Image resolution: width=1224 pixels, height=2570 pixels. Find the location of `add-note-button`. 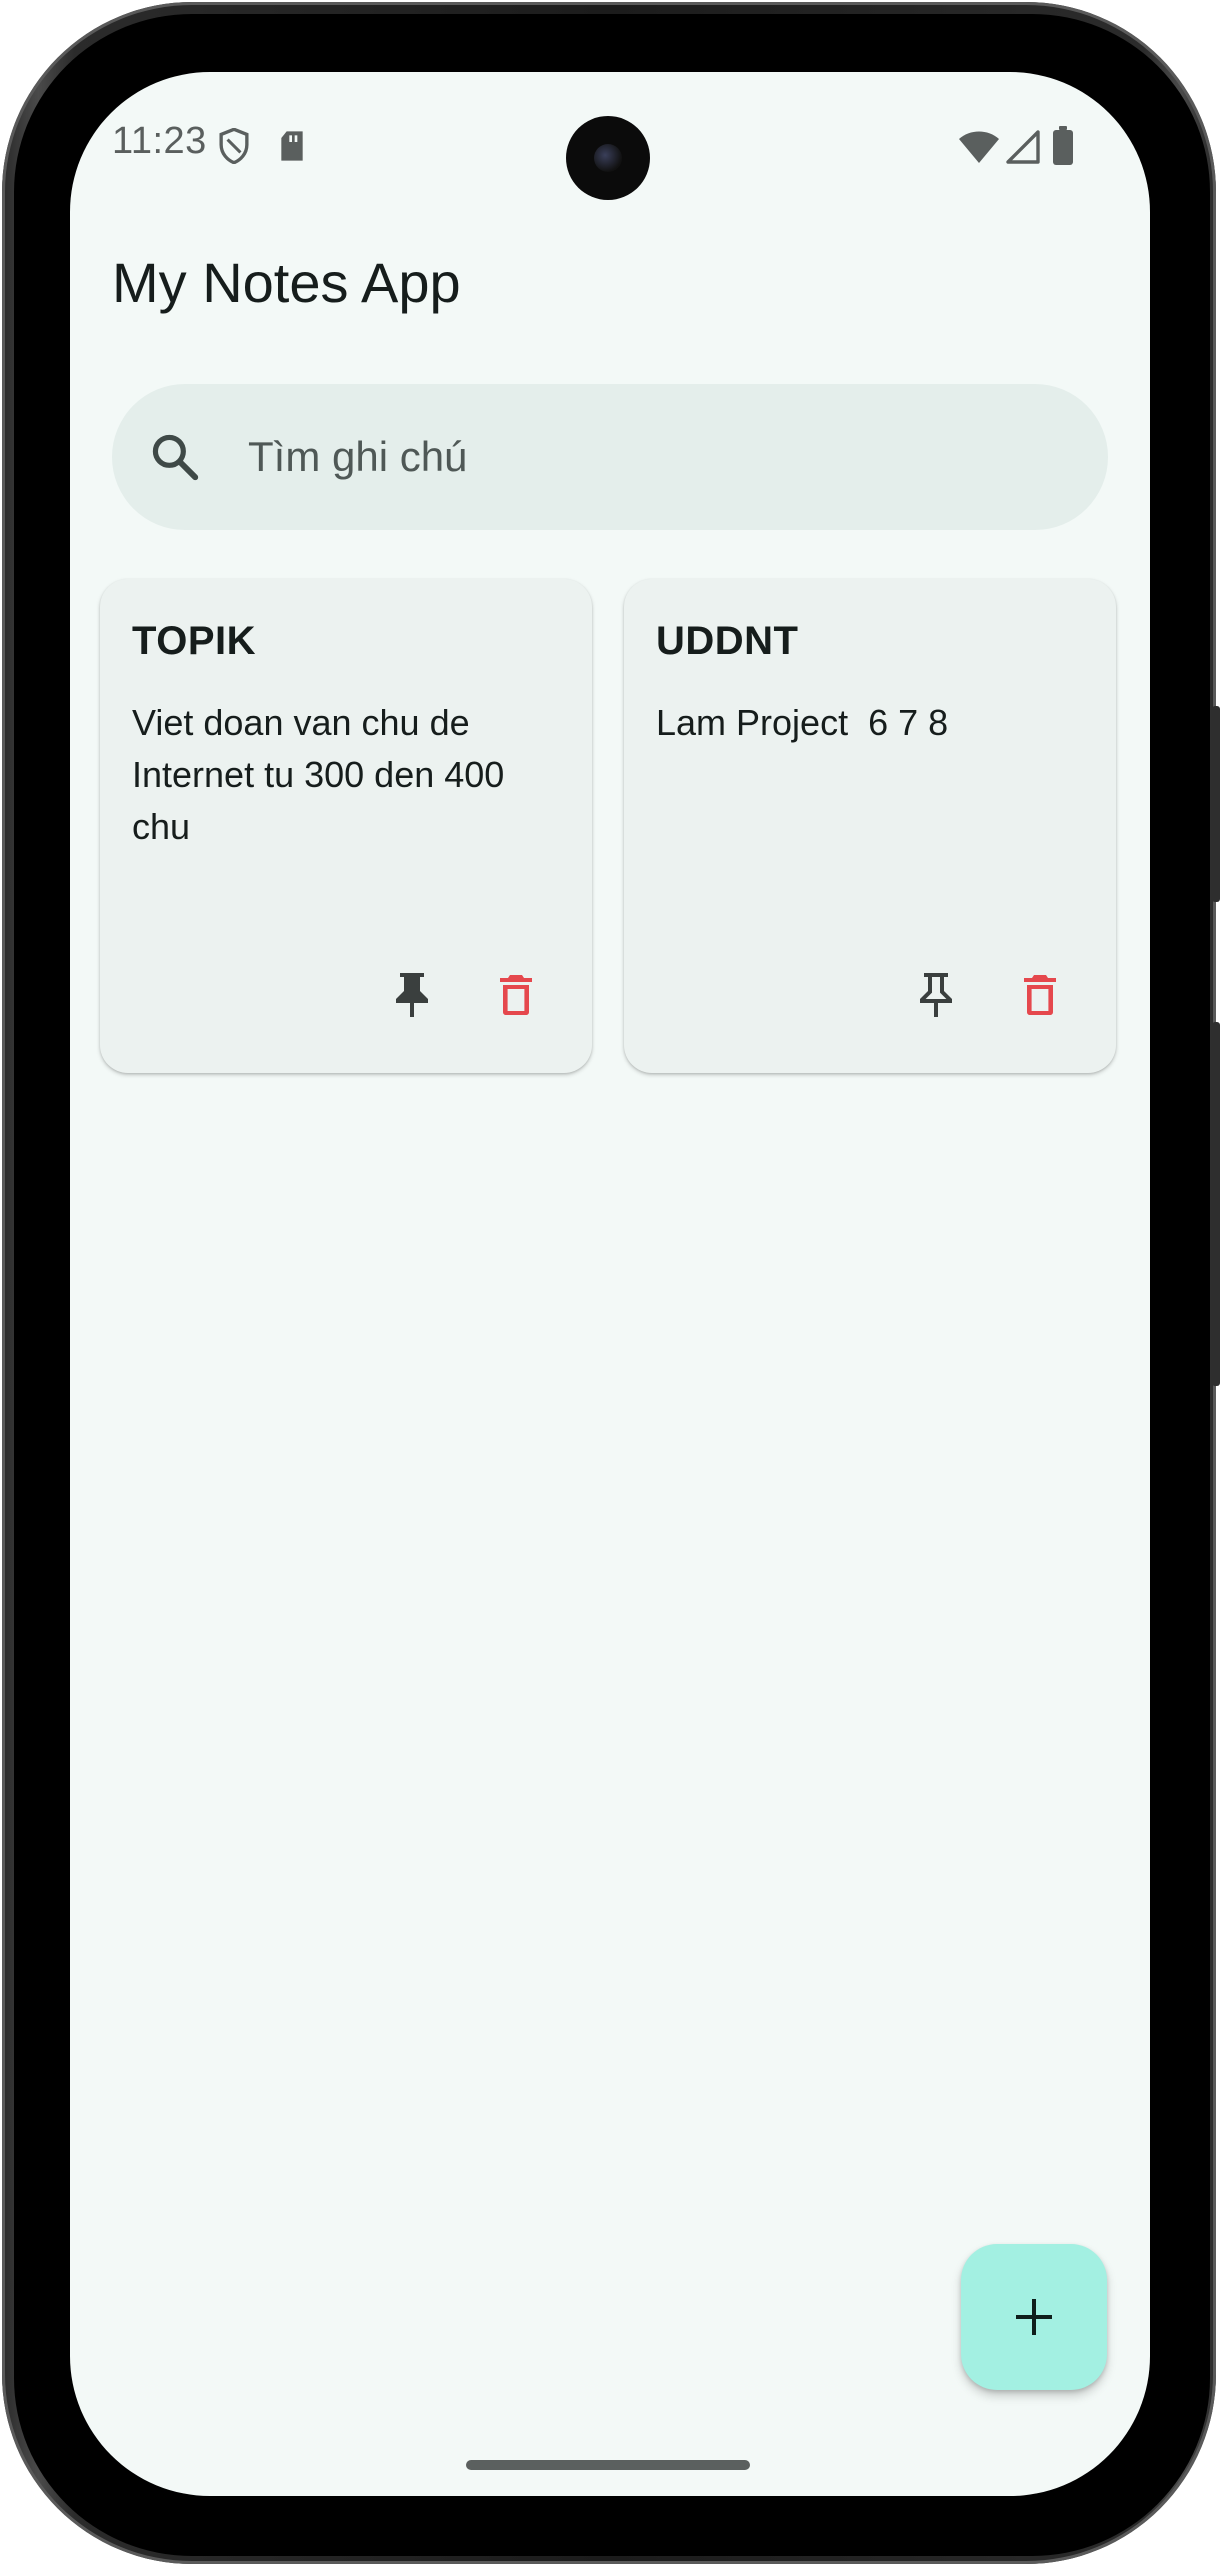

add-note-button is located at coordinates (1034, 2317).